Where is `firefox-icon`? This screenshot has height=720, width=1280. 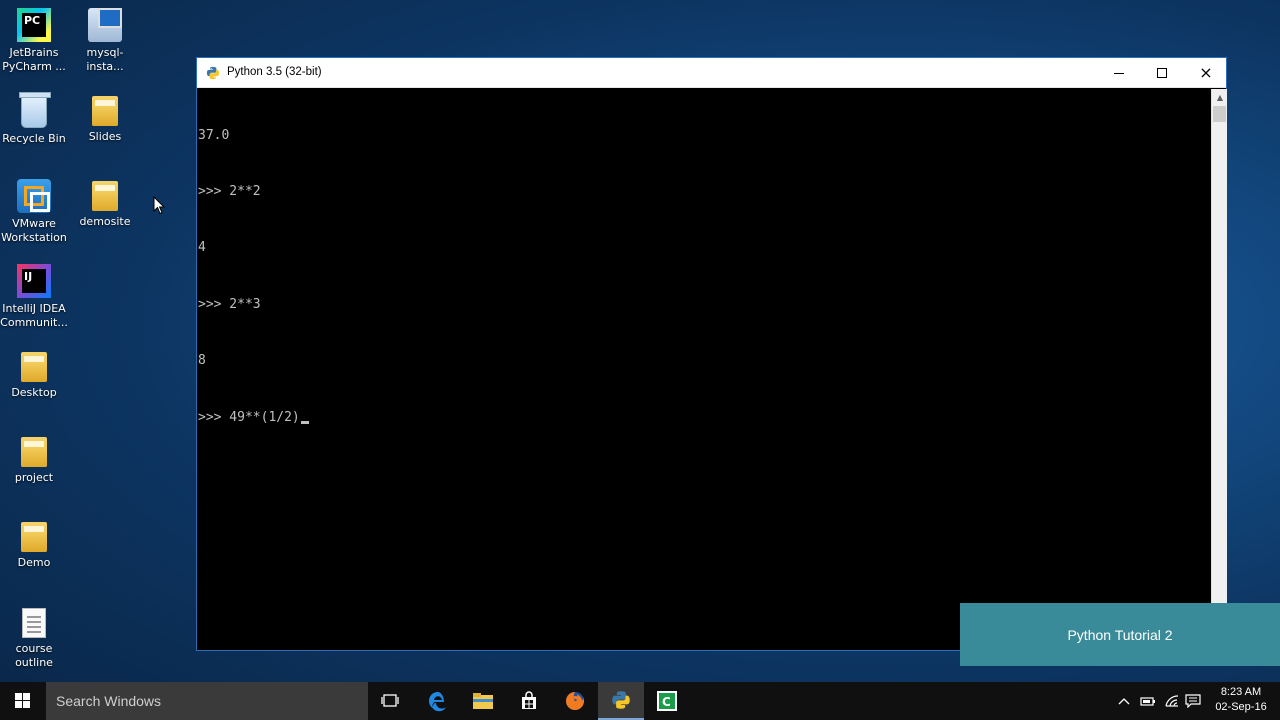
firefox-icon is located at coordinates (575, 701).